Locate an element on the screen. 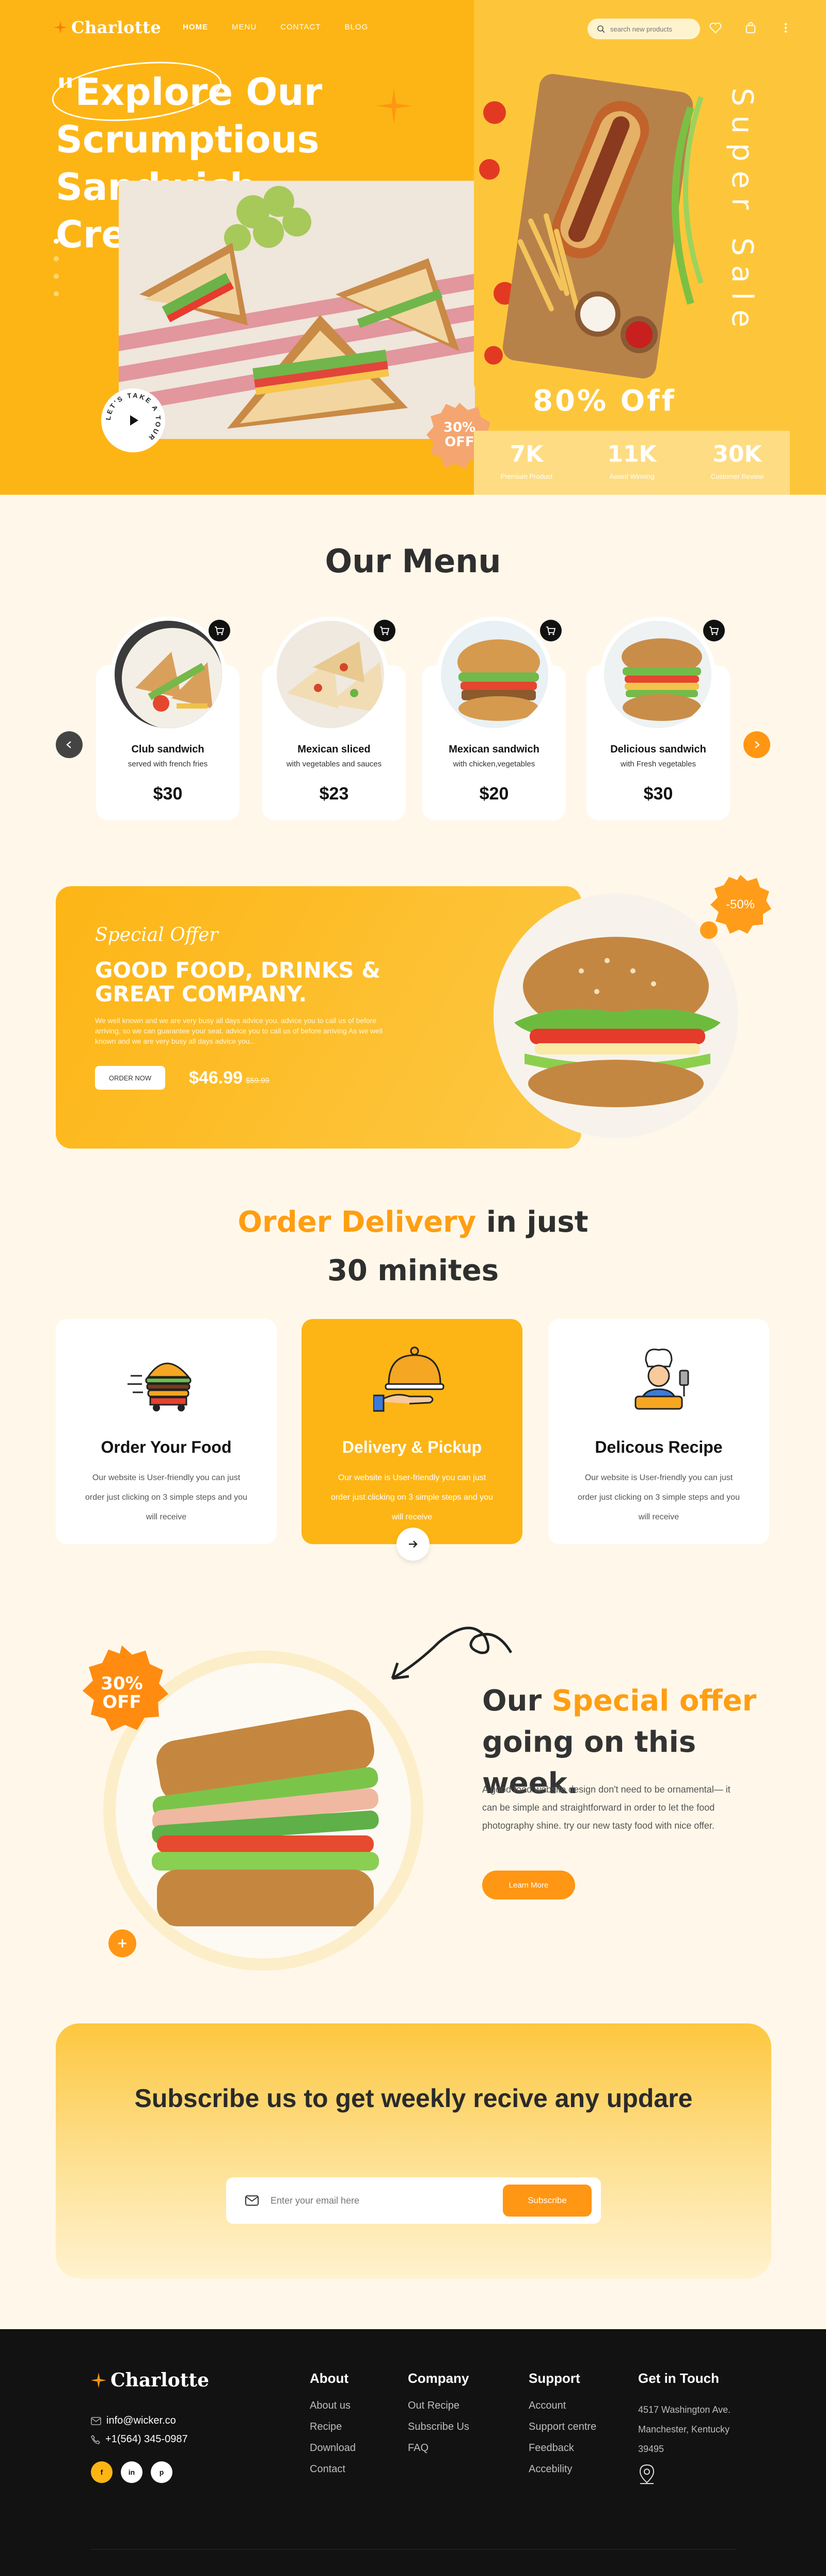  footer-link: Support centre is located at coordinates (562, 2427).